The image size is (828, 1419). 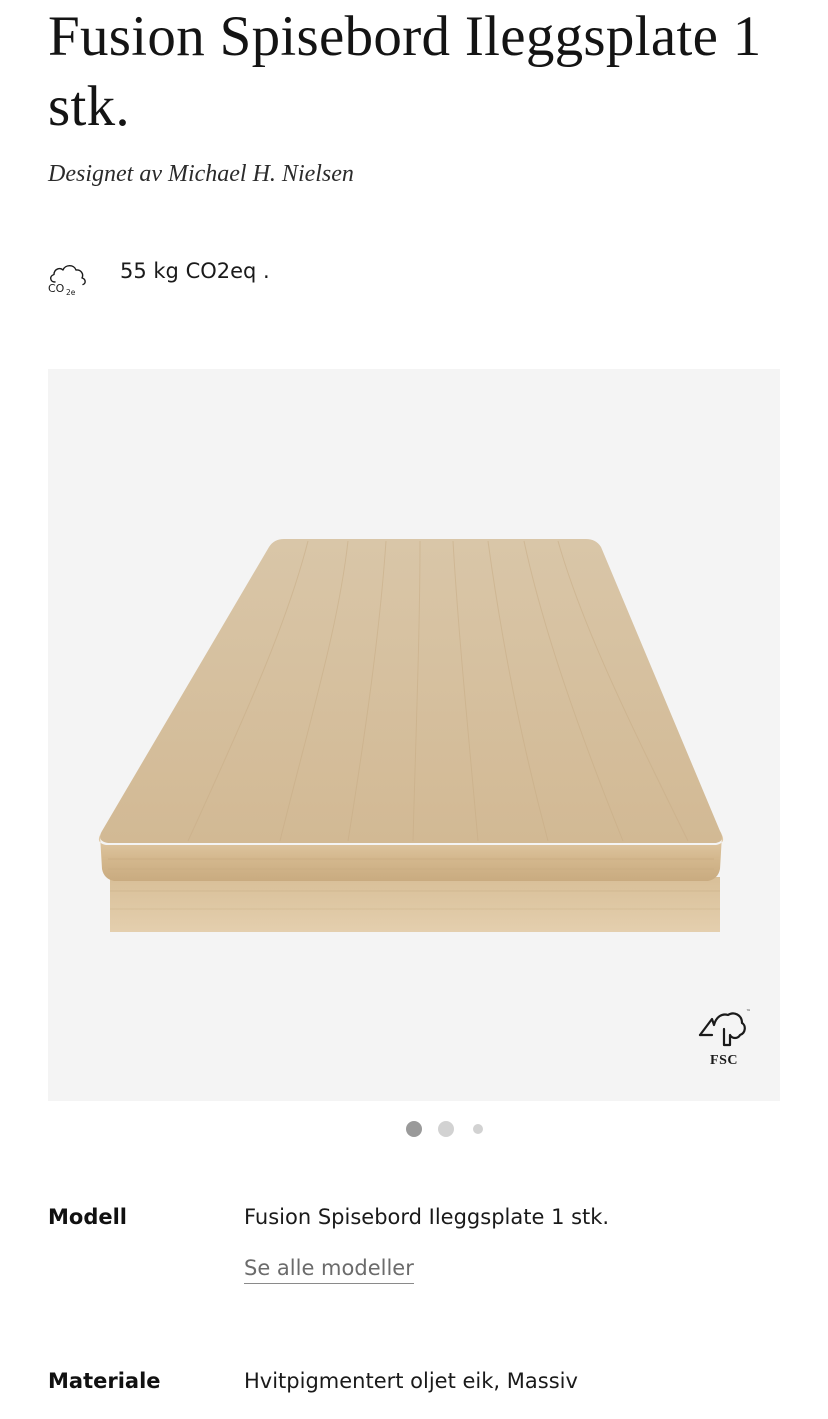 I want to click on see-all-models-link: Se alle modeller, so click(x=329, y=1269).